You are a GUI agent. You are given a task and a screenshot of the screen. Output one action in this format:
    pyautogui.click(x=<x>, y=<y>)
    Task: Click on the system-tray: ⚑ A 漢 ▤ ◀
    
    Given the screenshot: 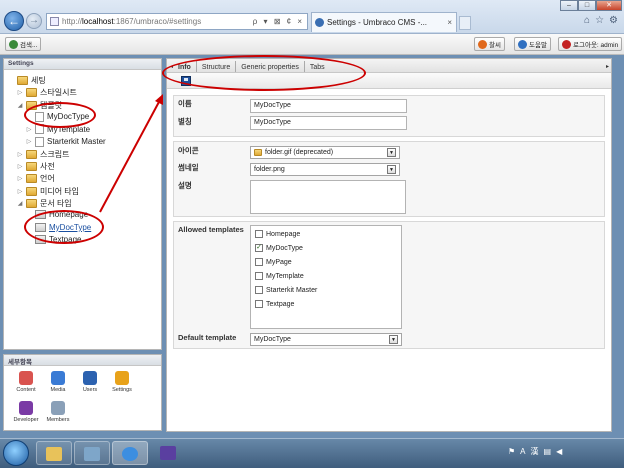 What is the action you would take?
    pyautogui.click(x=535, y=451)
    